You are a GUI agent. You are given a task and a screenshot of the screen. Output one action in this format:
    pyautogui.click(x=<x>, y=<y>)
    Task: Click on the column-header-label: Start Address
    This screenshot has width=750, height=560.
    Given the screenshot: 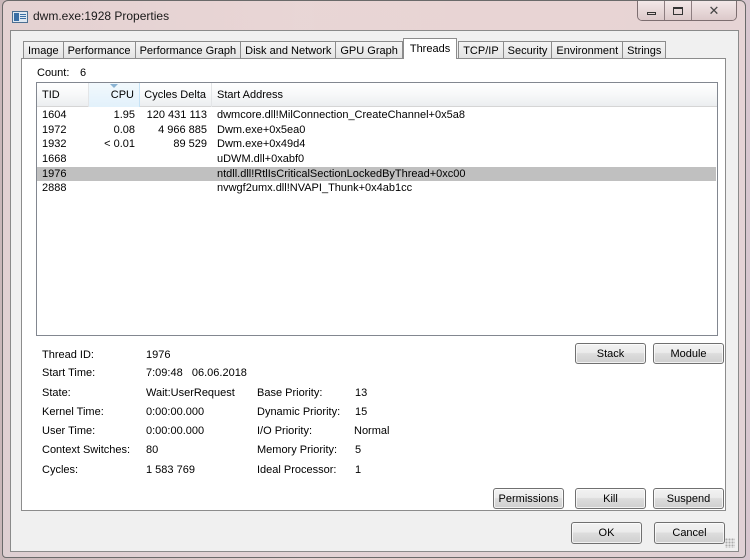 What is the action you would take?
    pyautogui.click(x=250, y=95)
    